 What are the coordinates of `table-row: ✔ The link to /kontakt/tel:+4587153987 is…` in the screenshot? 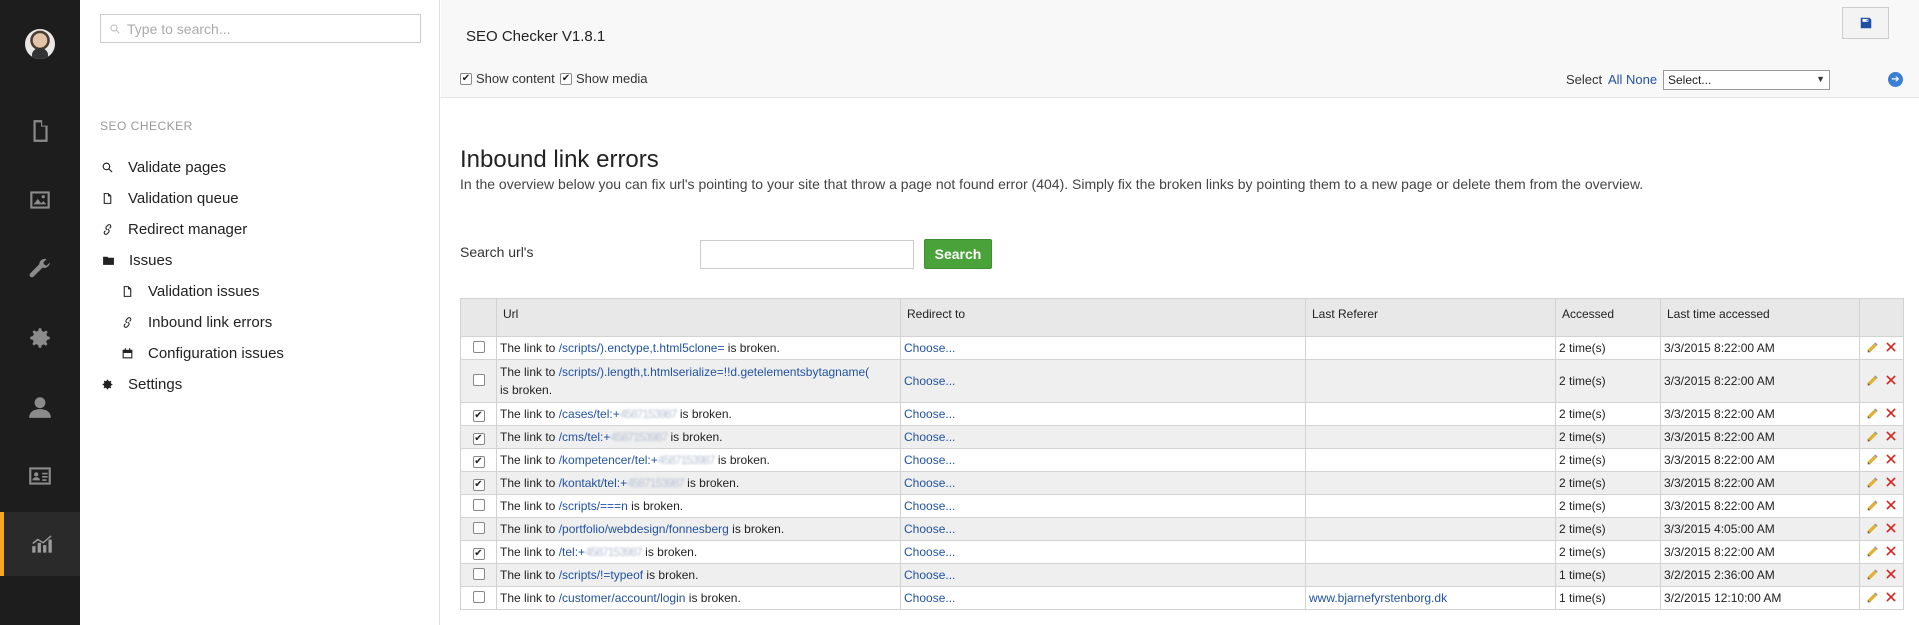 It's located at (1182, 483).